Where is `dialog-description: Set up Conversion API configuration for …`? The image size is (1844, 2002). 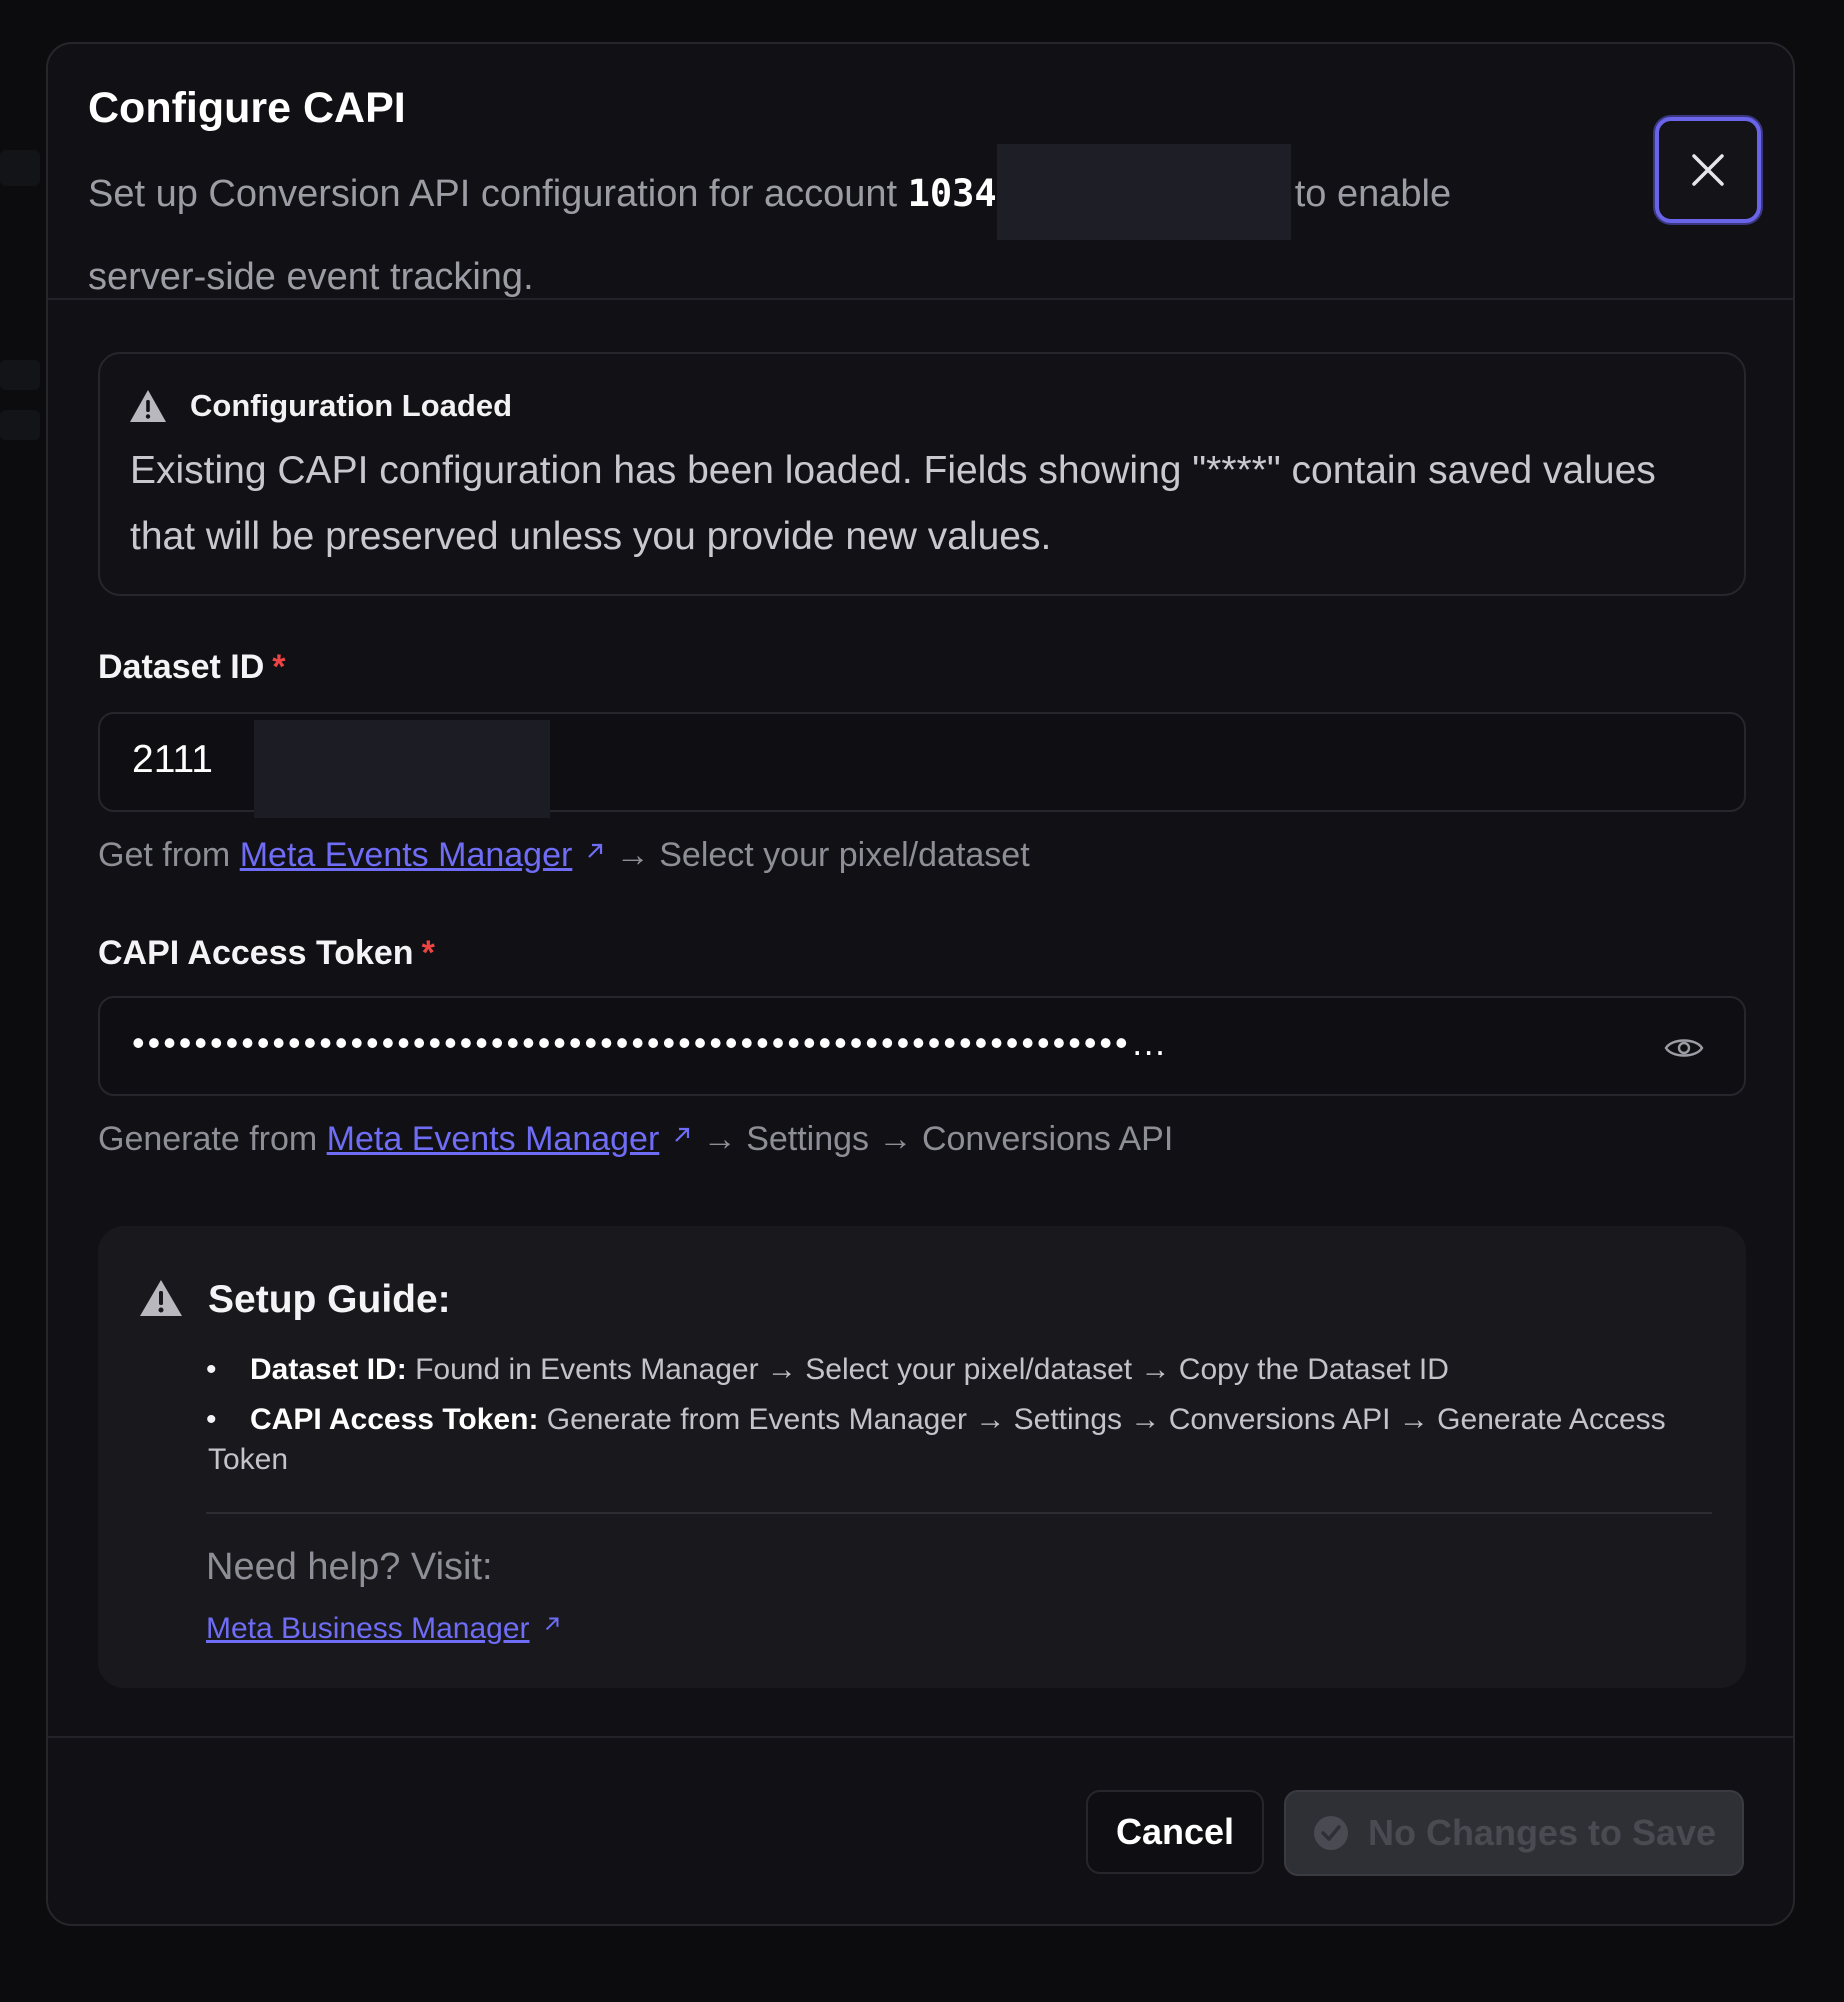 dialog-description: Set up Conversion API configuration for … is located at coordinates (788, 227).